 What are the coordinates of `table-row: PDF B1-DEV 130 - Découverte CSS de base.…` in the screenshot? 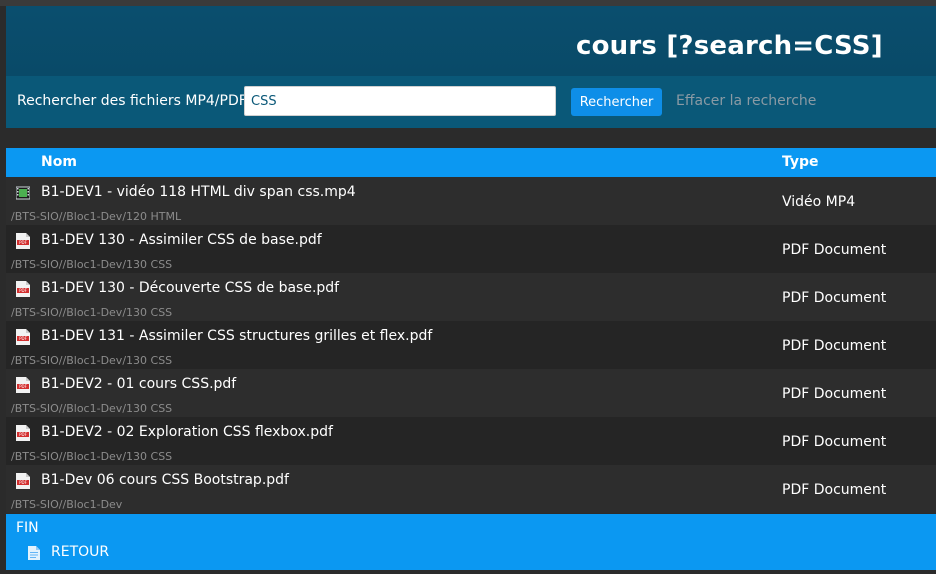 It's located at (471, 297).